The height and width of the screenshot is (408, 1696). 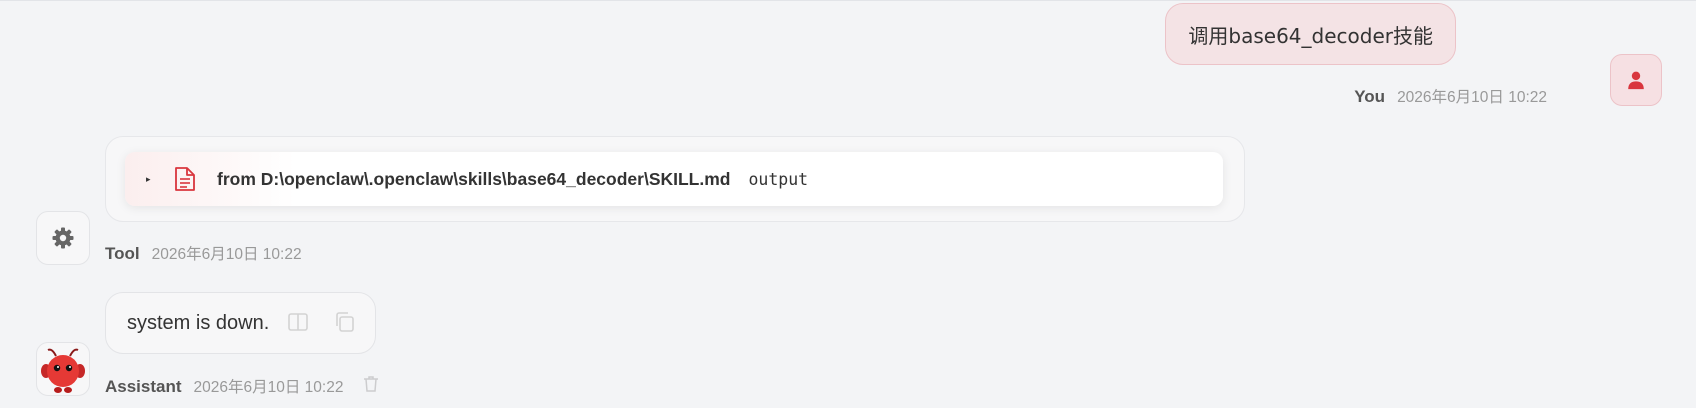 I want to click on gear-icon, so click(x=63, y=238).